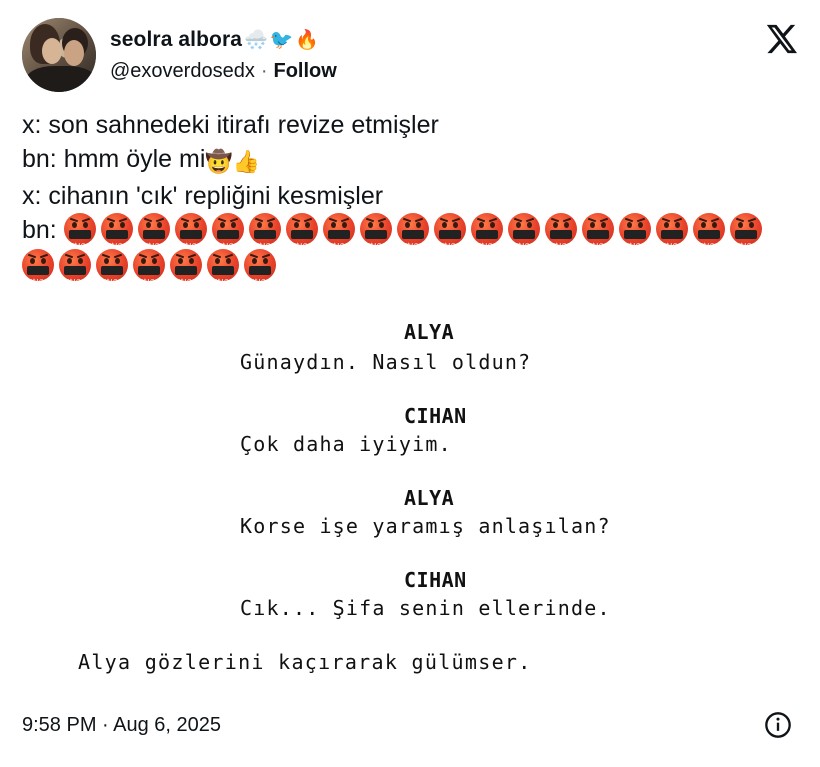 Image resolution: width=820 pixels, height=767 pixels. I want to click on bird-icon: 🐦, so click(281, 39).